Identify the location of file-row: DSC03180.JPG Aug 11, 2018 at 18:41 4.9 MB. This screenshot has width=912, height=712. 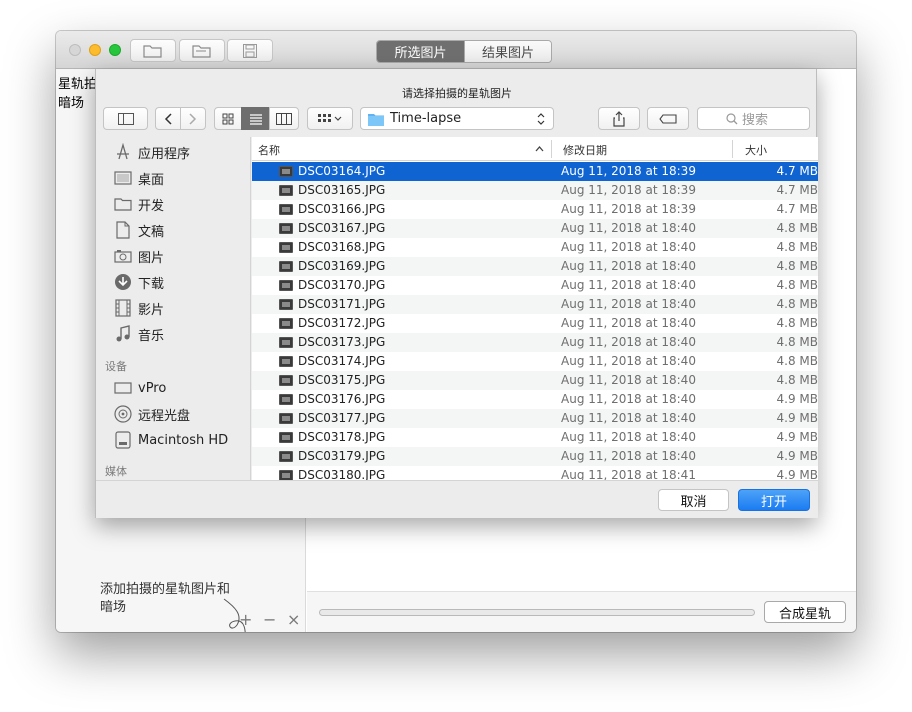
(535, 473).